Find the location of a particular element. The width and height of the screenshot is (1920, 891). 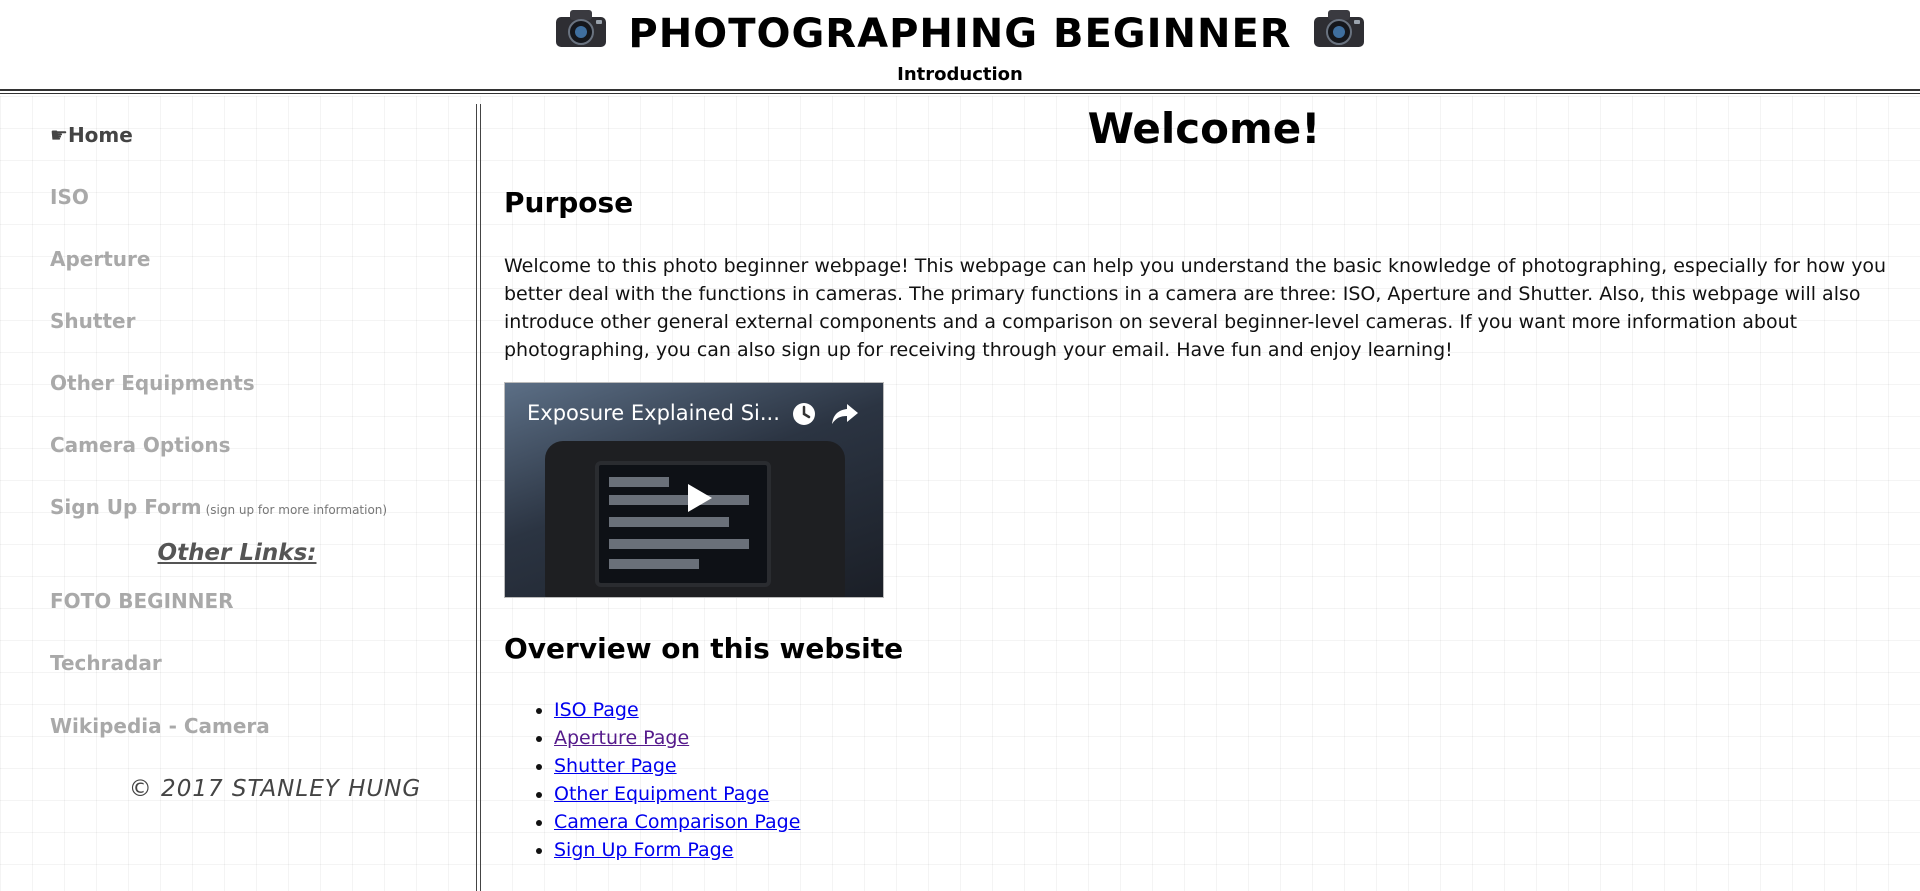

sidebar-link-wikipedia-camera: Wikipedia - Camera is located at coordinates (160, 726).